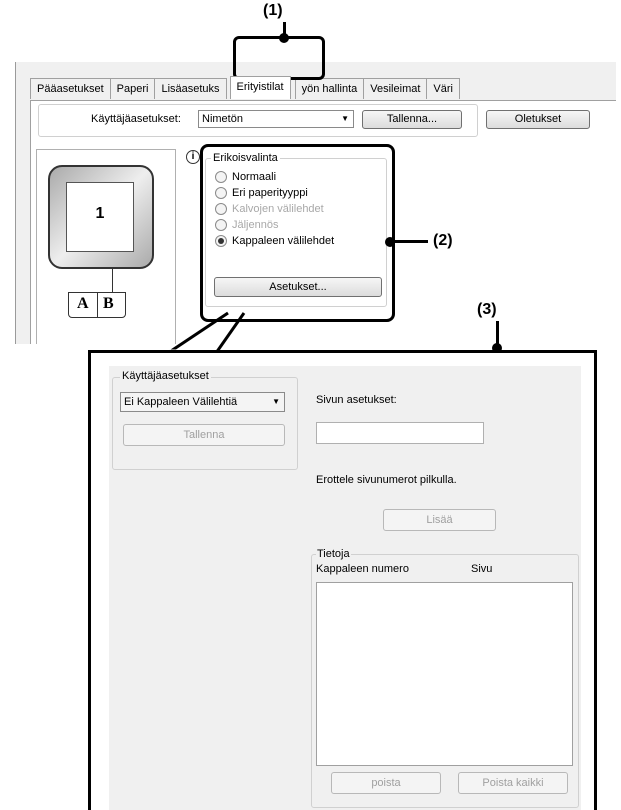 This screenshot has width=621, height=810. Describe the element at coordinates (513, 783) in the screenshot. I see `delete-all-button: Poista kaikki` at that location.